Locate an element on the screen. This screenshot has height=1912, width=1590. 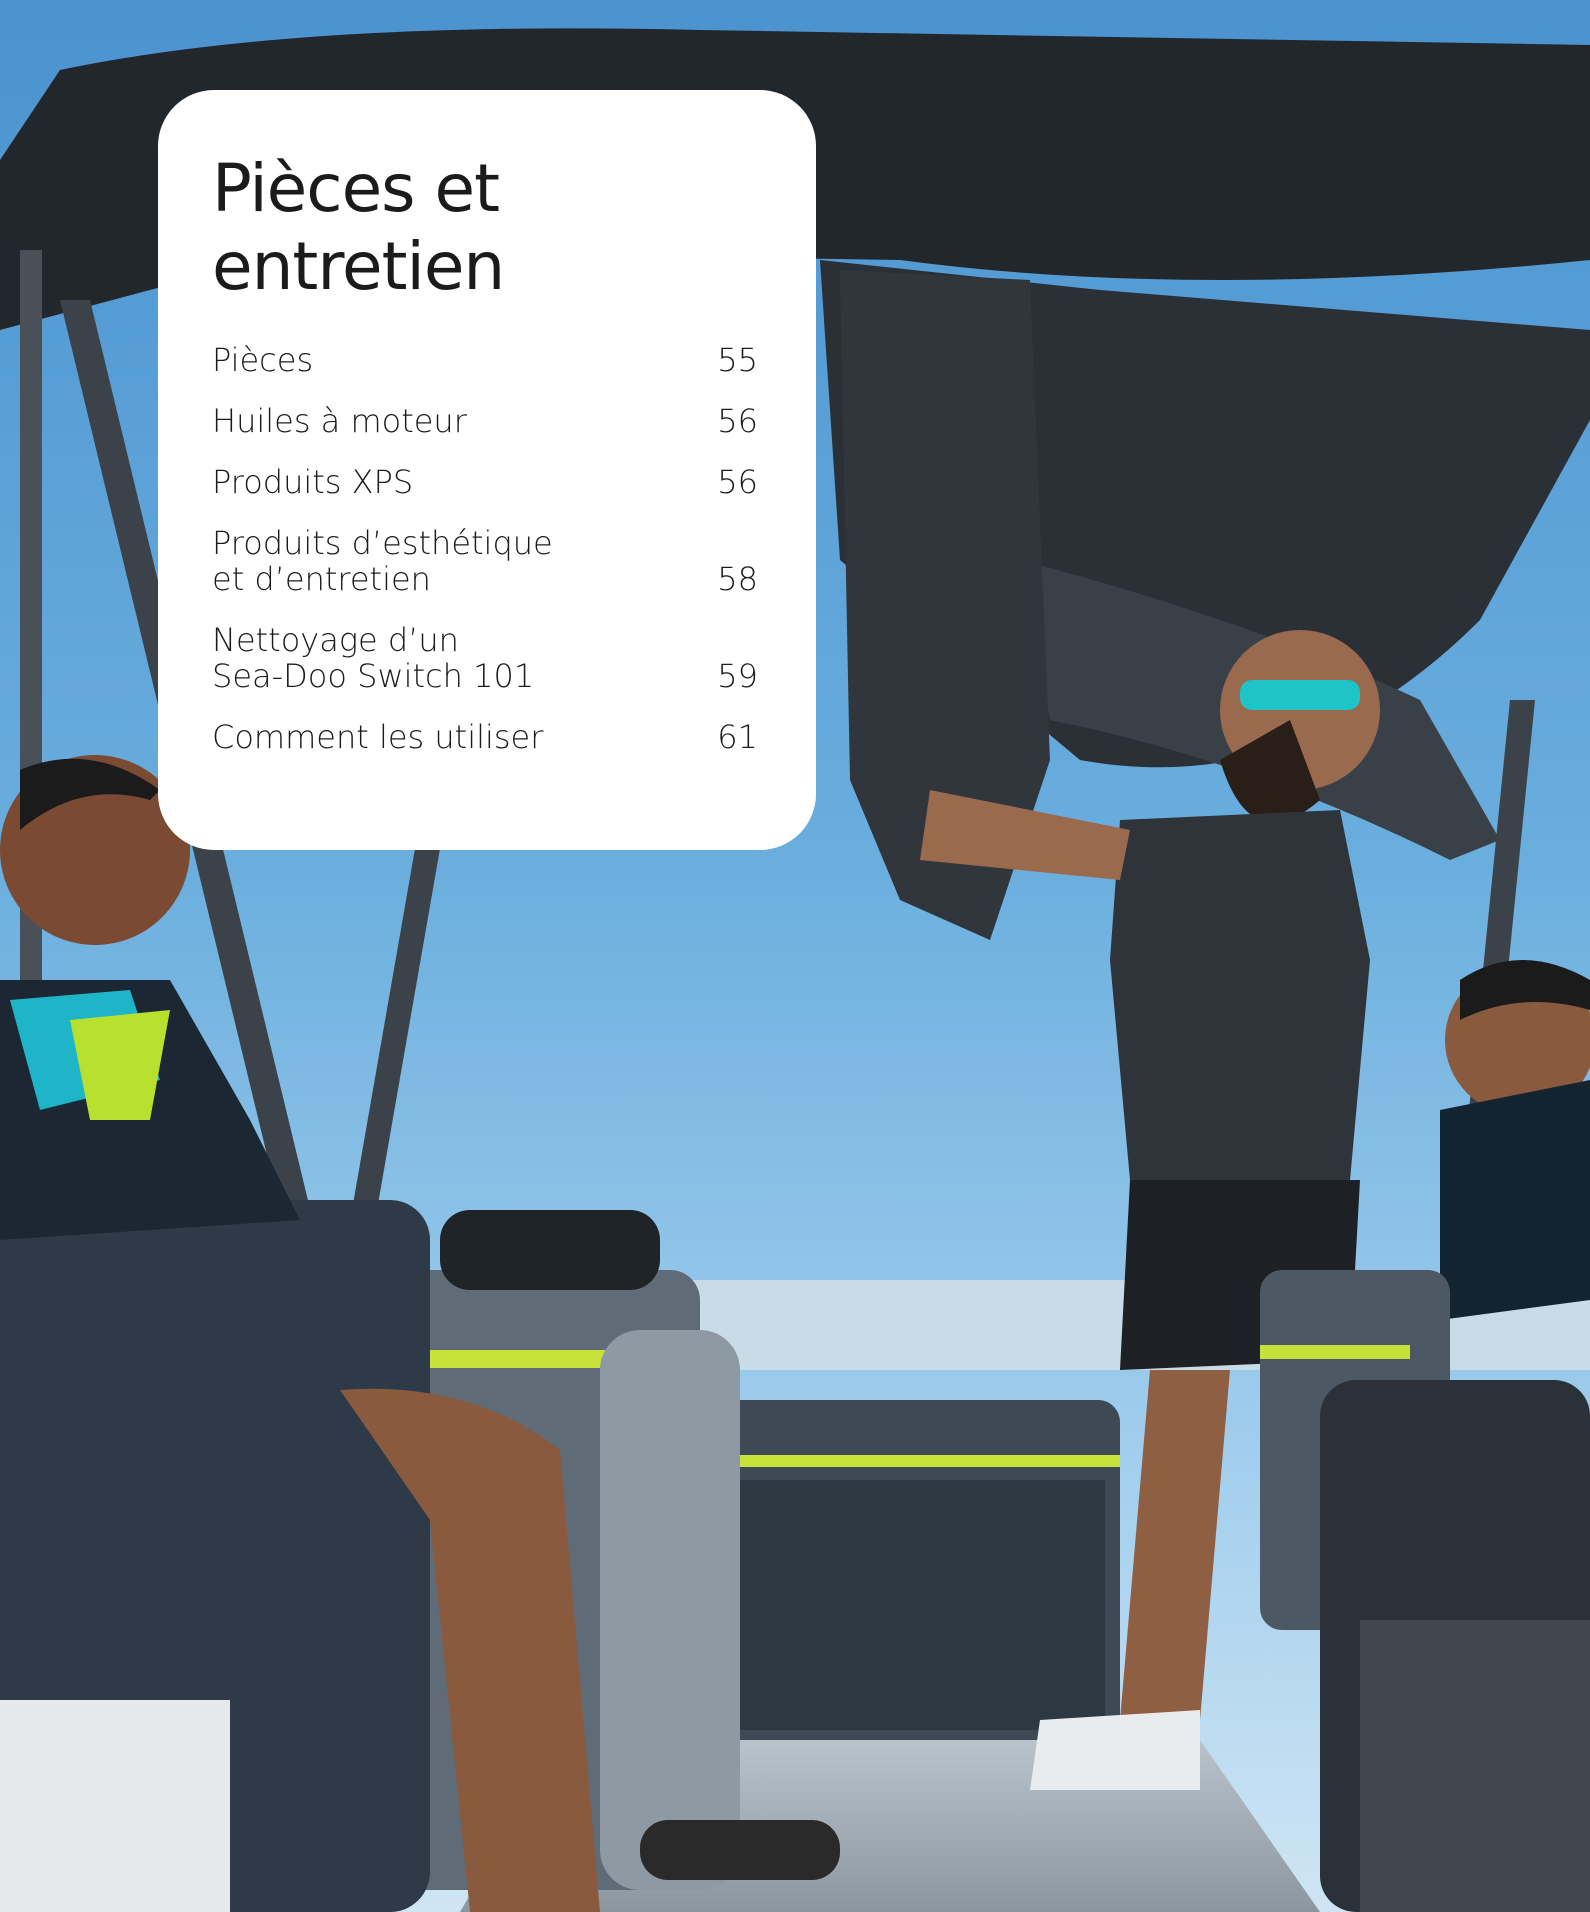
toc-title-line: entretien is located at coordinates (358, 266).